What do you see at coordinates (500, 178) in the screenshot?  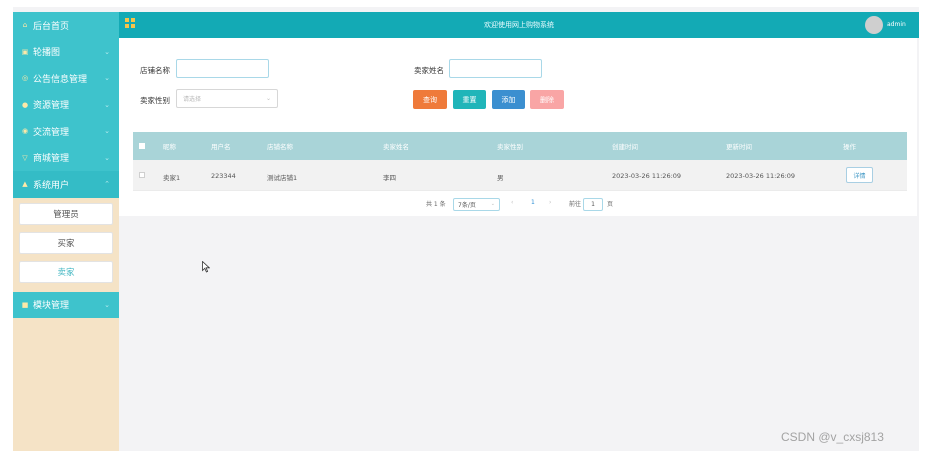 I see `cell-seller-gender: 男` at bounding box center [500, 178].